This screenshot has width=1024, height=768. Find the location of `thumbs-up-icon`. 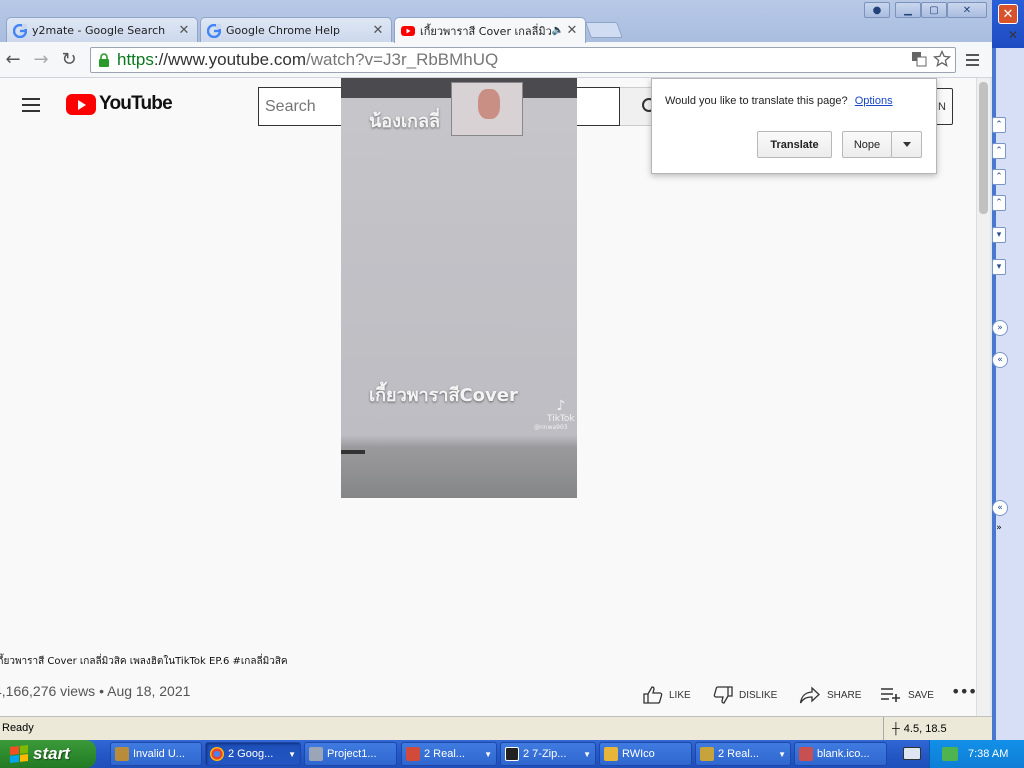

thumbs-up-icon is located at coordinates (653, 695).